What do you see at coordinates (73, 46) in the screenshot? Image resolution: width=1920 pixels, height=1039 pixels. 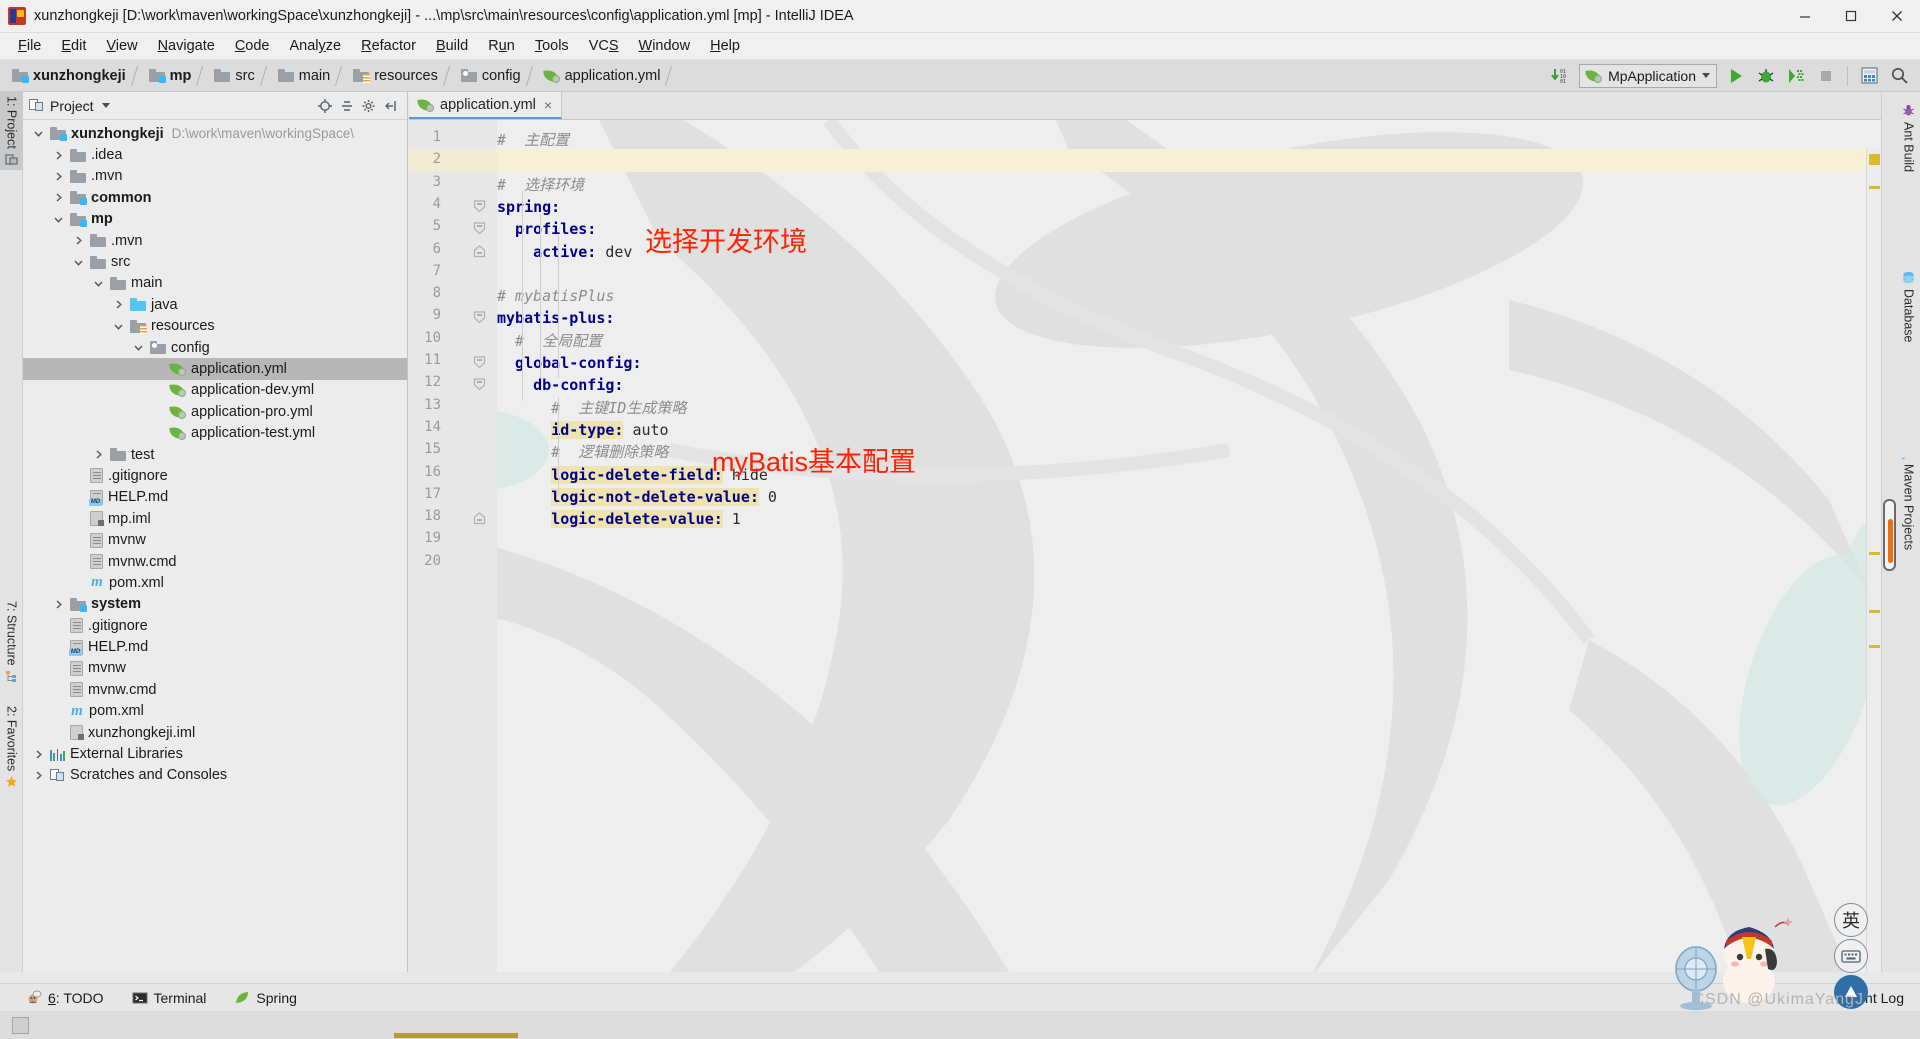 I see `menu-edit: Edit` at bounding box center [73, 46].